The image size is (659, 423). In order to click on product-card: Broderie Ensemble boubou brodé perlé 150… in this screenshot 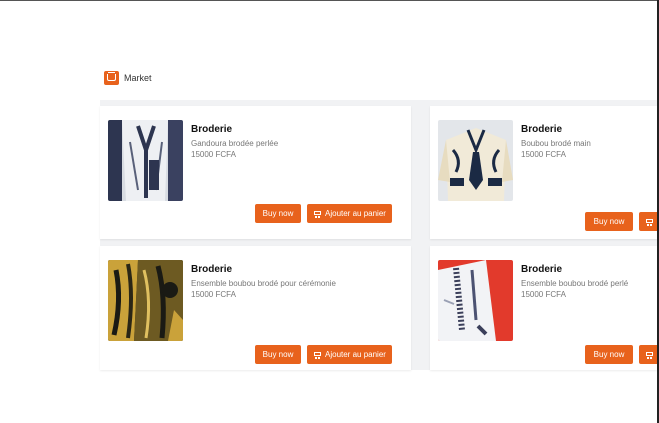, I will do `click(543, 308)`.